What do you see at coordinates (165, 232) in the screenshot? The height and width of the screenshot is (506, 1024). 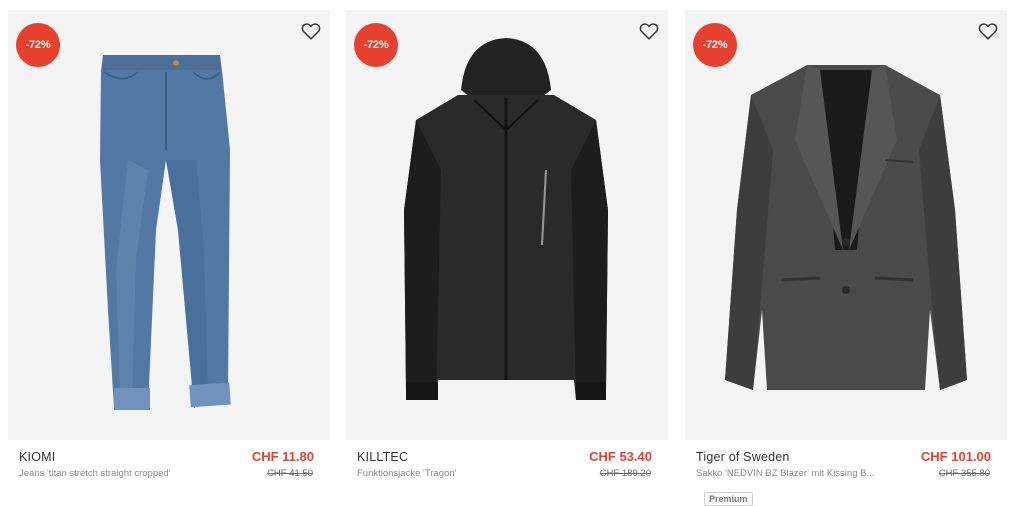 I see `jeans-image` at bounding box center [165, 232].